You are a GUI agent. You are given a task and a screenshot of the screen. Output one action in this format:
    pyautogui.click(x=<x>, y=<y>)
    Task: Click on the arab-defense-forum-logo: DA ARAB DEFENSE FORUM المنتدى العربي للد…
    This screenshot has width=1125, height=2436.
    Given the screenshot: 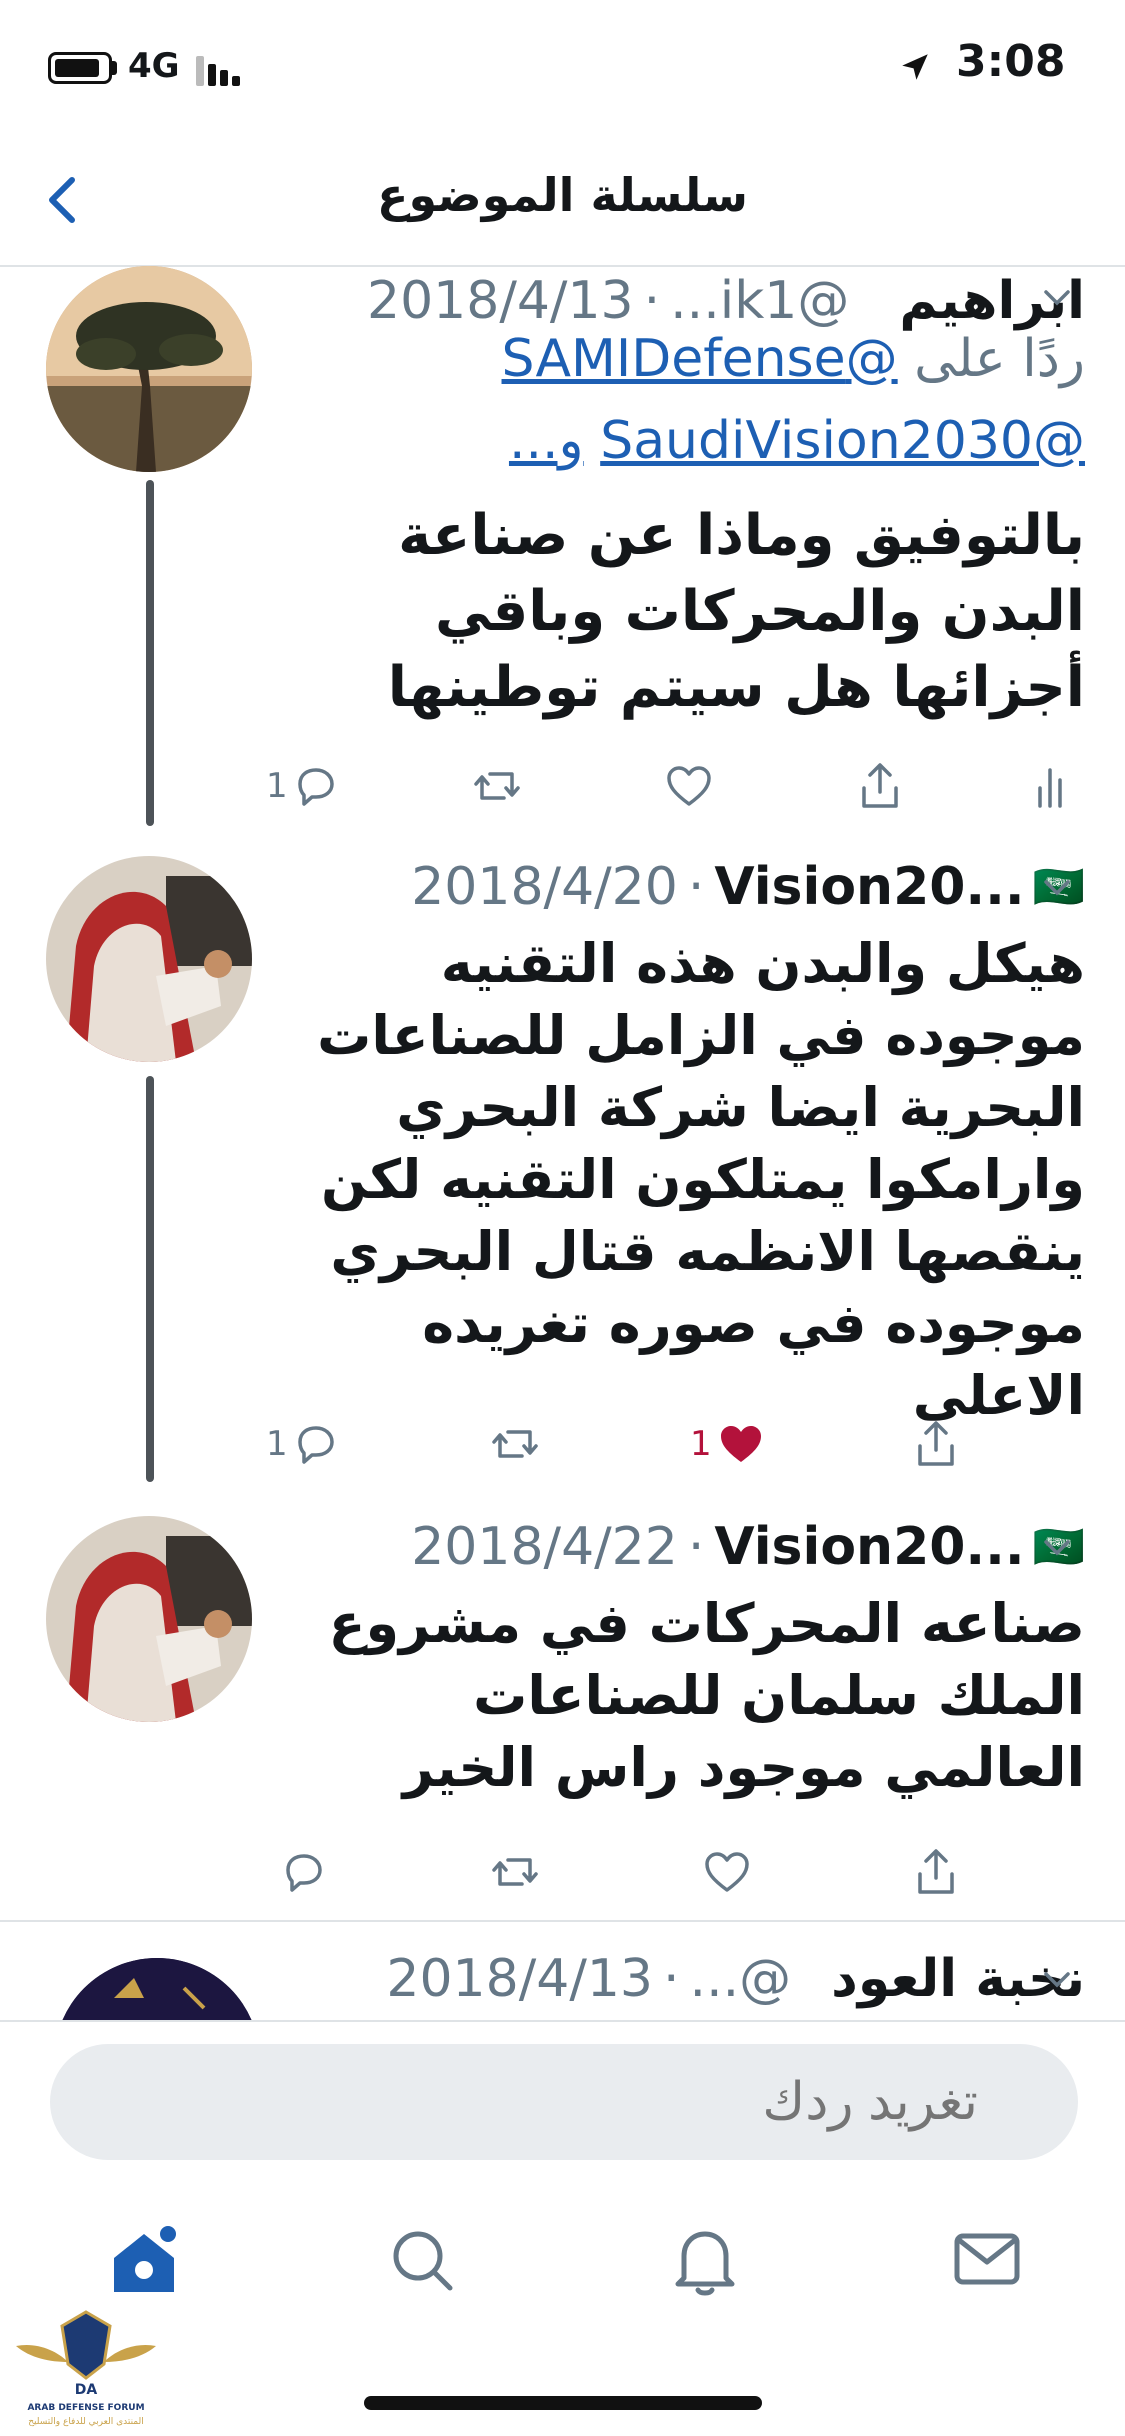 What is the action you would take?
    pyautogui.click(x=86, y=2368)
    